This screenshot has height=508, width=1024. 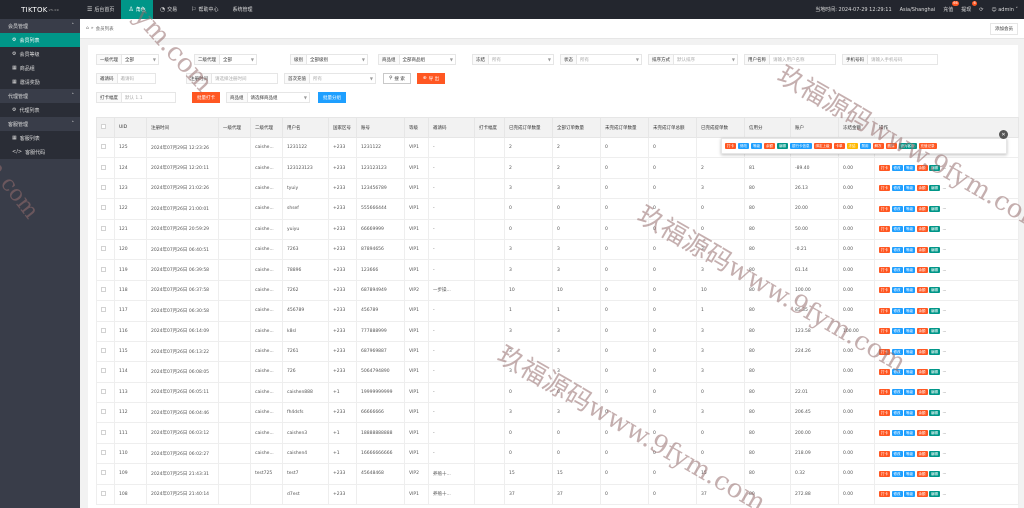 What do you see at coordinates (242, 9) in the screenshot?
I see `nav-item-4: 系统管理` at bounding box center [242, 9].